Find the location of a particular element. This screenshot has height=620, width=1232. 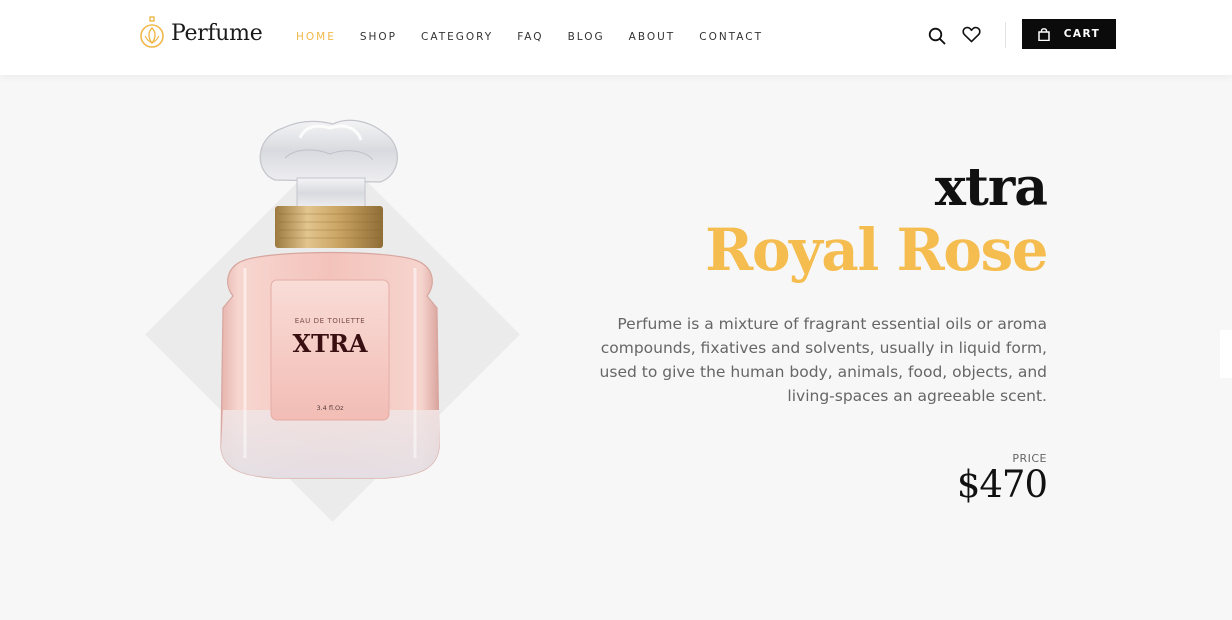

brand-logo: Perfume is located at coordinates (201, 33).